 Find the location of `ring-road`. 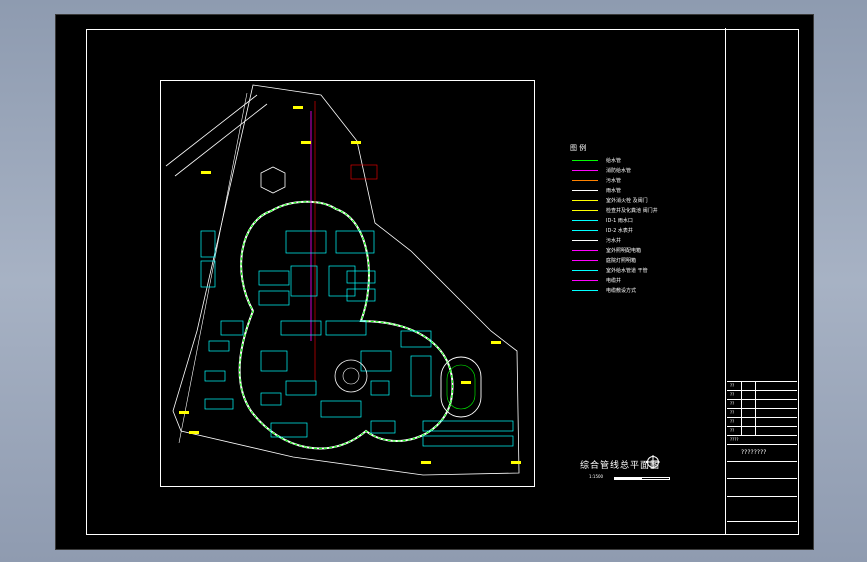

ring-road is located at coordinates (346, 325).